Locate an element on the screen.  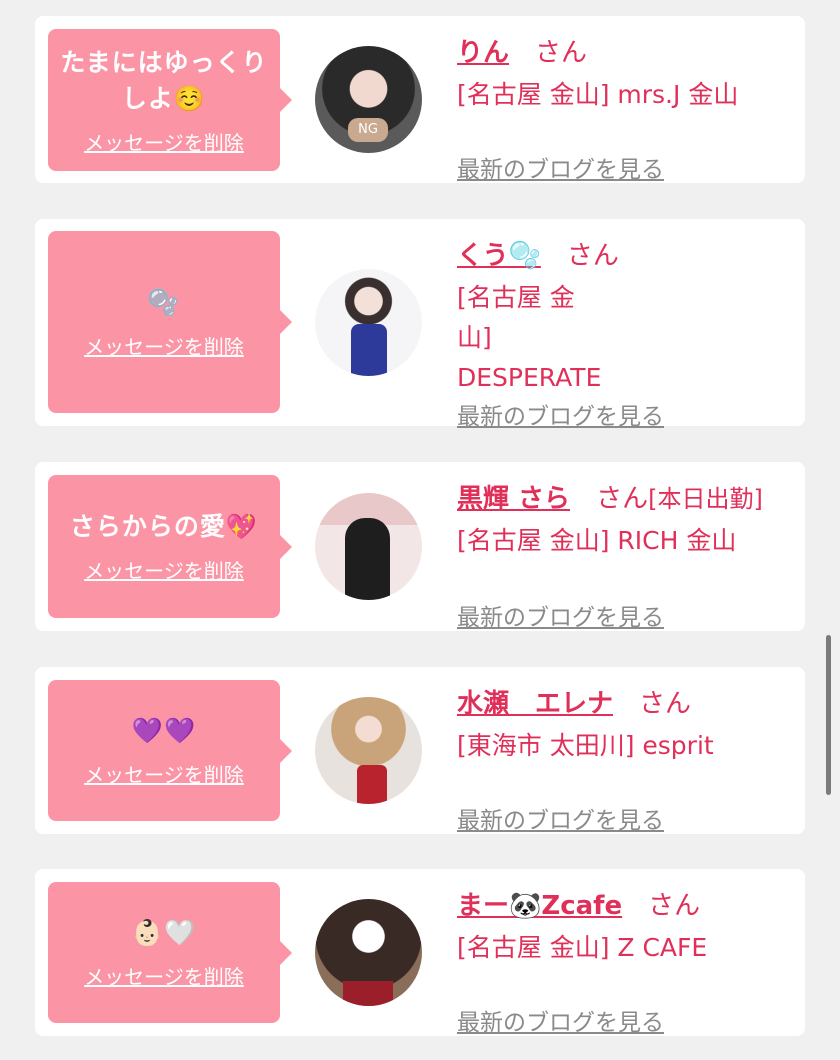
avatar: NG is located at coordinates (368, 99).